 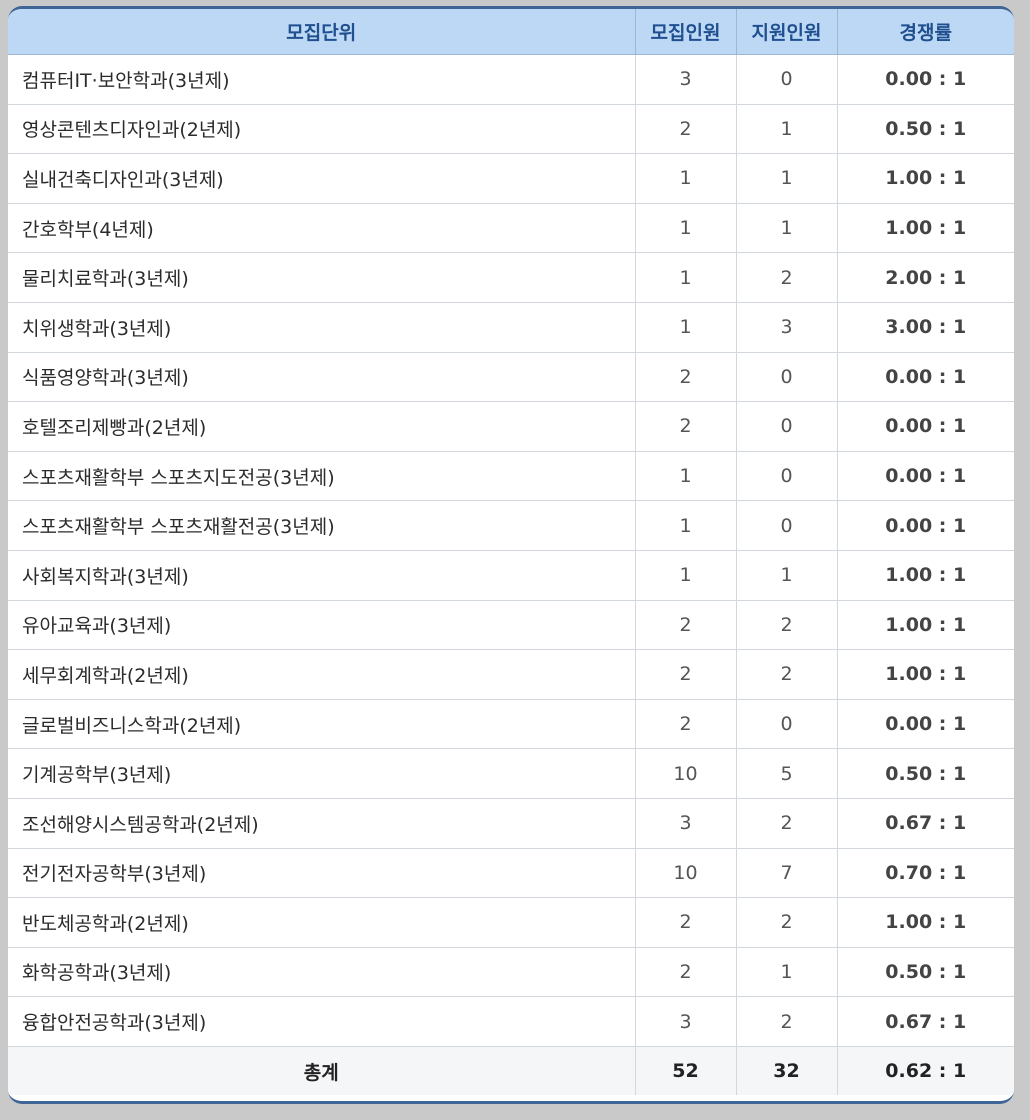 I want to click on total-applicants: 32, so click(x=786, y=1071).